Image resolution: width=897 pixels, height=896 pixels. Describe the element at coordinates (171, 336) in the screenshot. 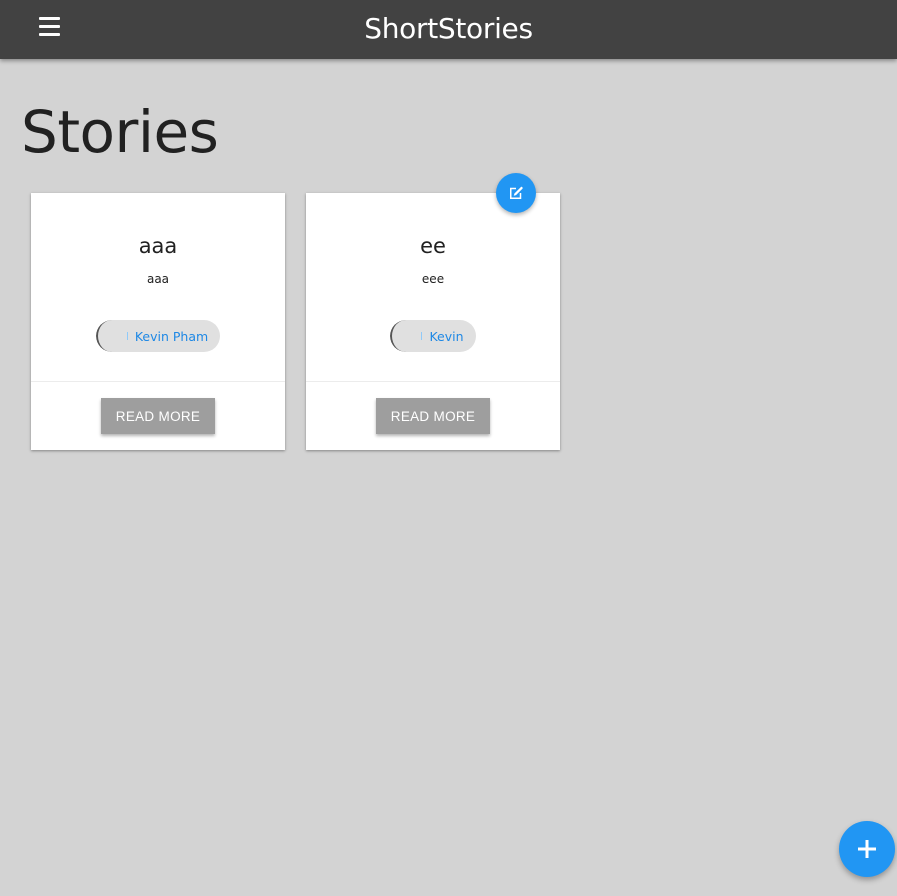

I see `author-name: Kevin Pham` at that location.